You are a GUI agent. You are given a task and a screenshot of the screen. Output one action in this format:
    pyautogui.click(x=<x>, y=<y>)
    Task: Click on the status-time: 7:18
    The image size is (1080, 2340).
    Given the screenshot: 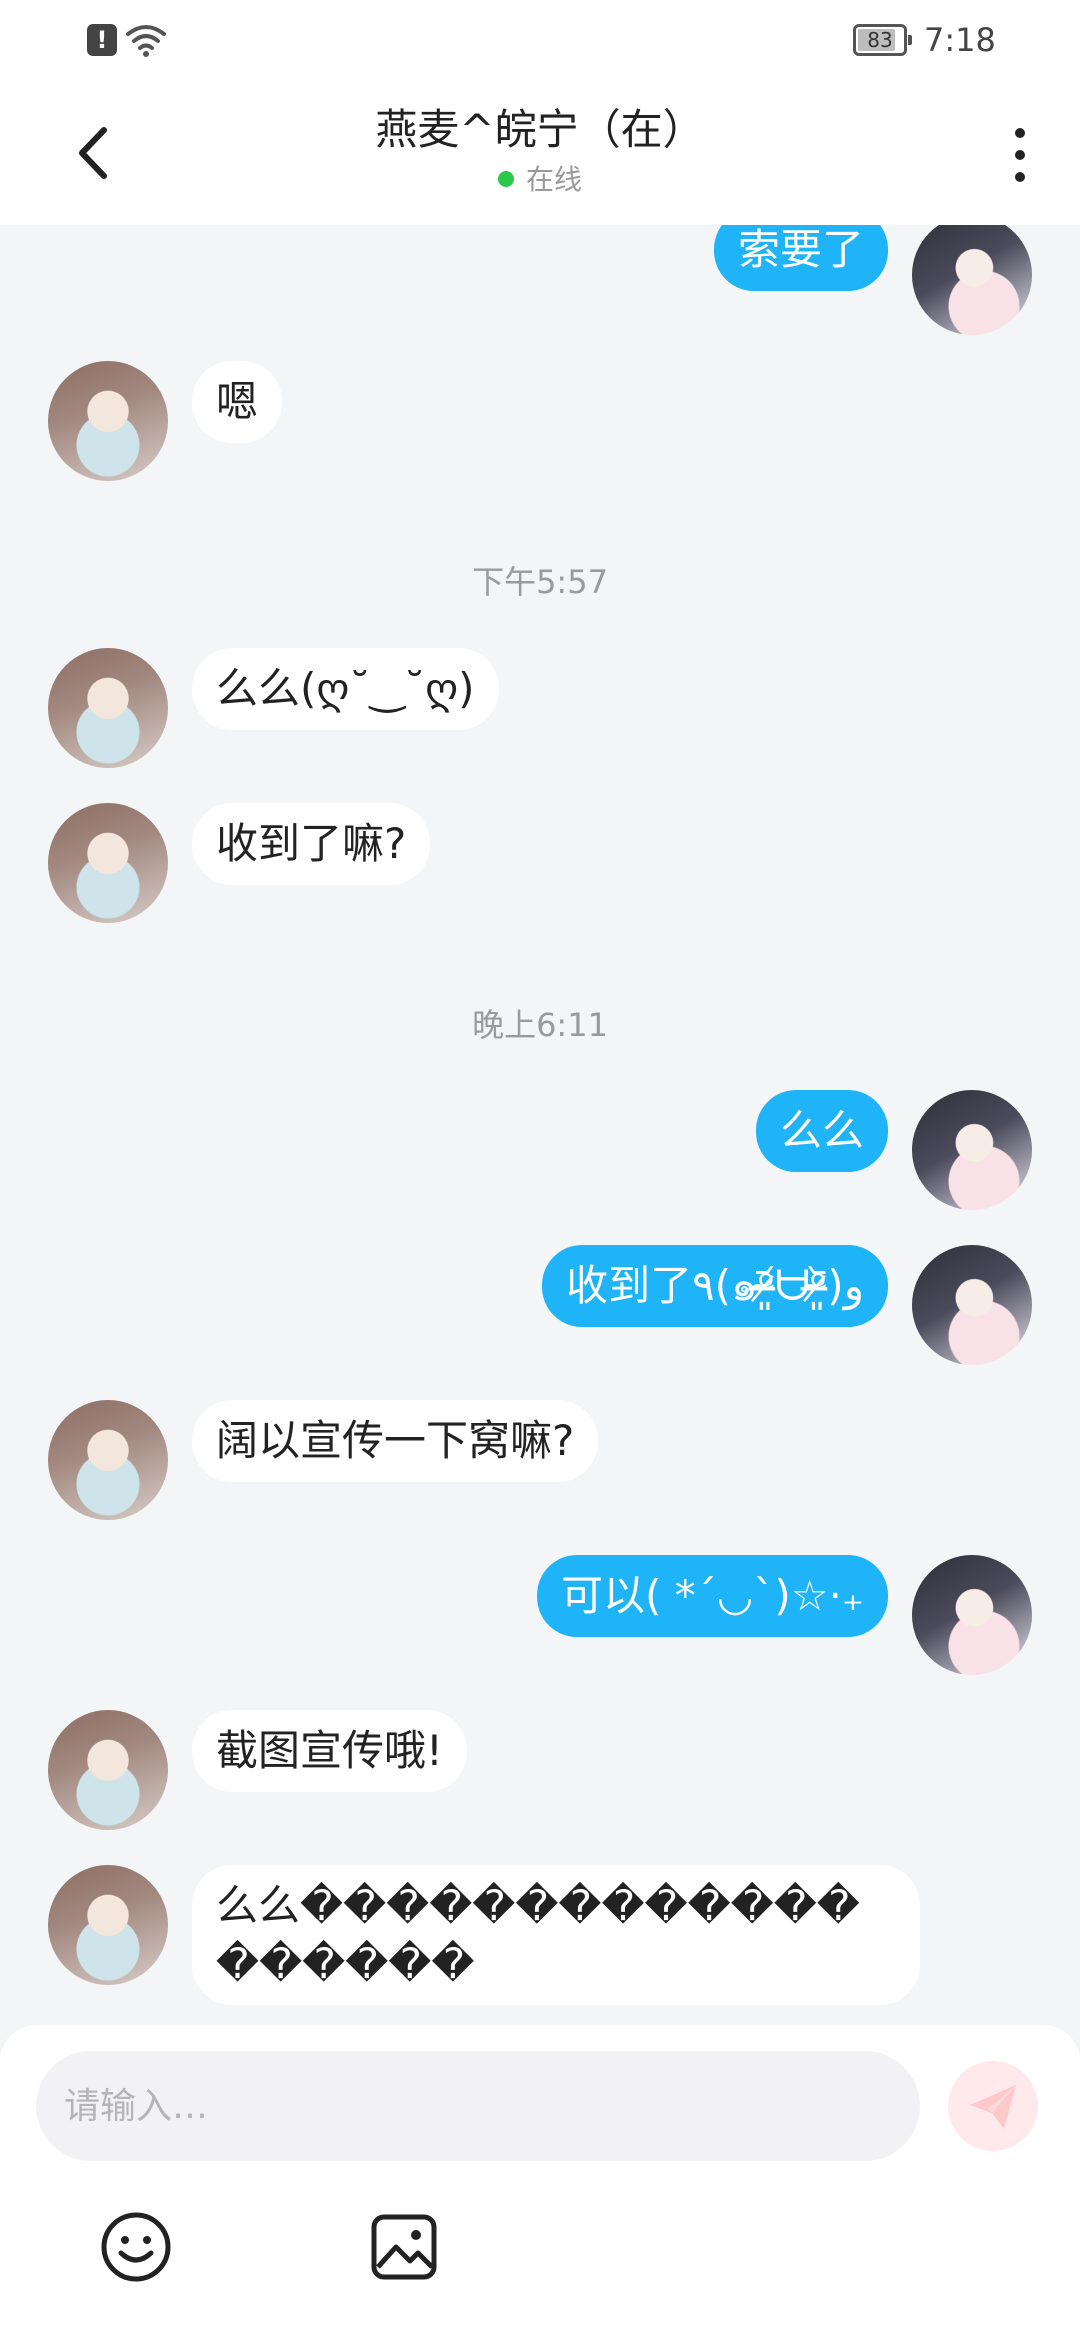 What is the action you would take?
    pyautogui.click(x=960, y=40)
    